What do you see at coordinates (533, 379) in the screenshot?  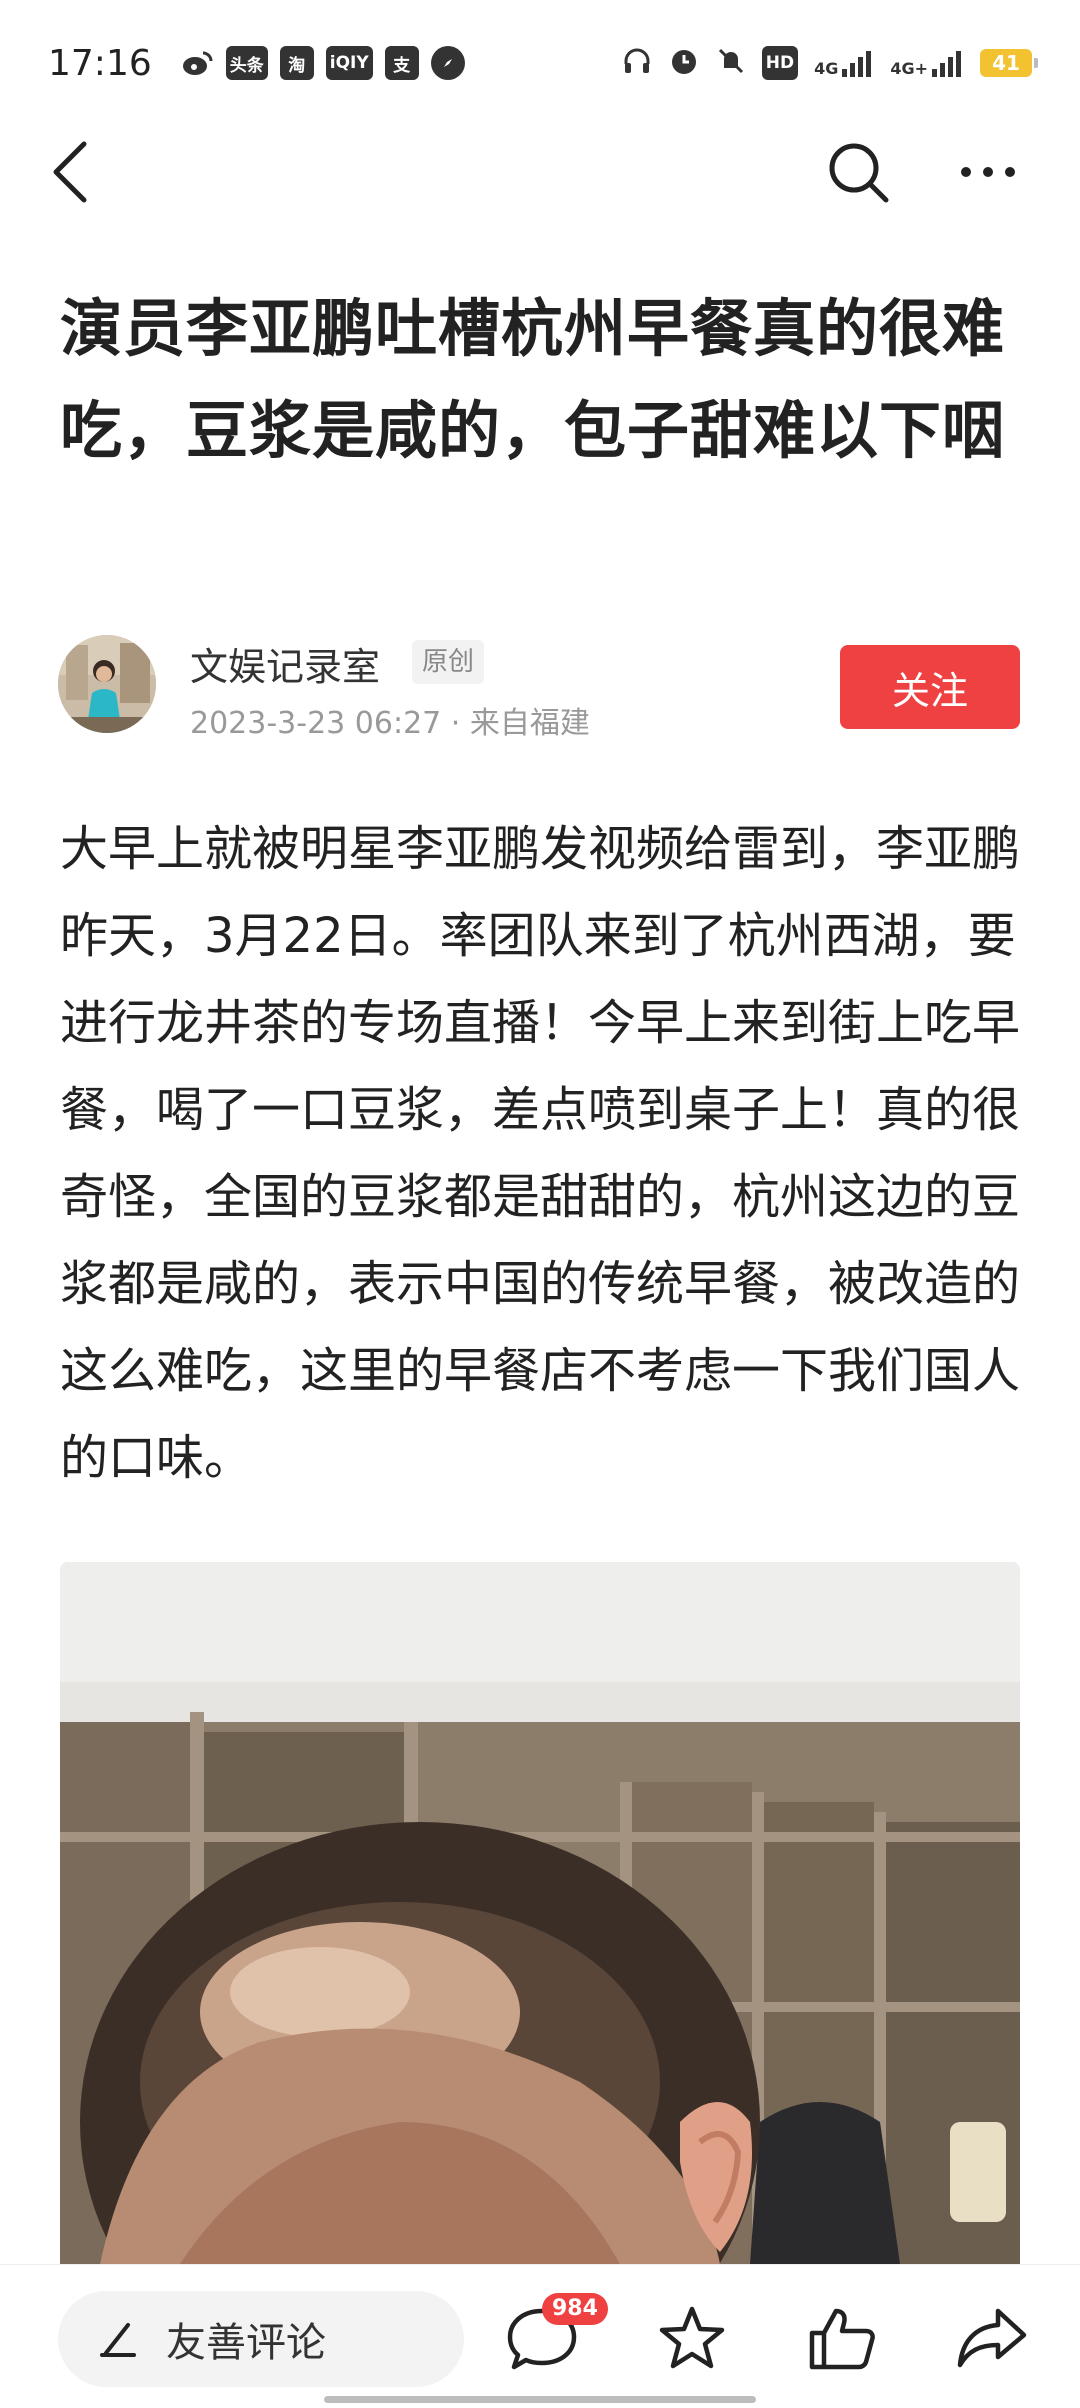 I see `article-title: 演员李亚鹏吐槽杭州早餐真的很难吃，豆浆是咸的，包子甜难以下咽` at bounding box center [533, 379].